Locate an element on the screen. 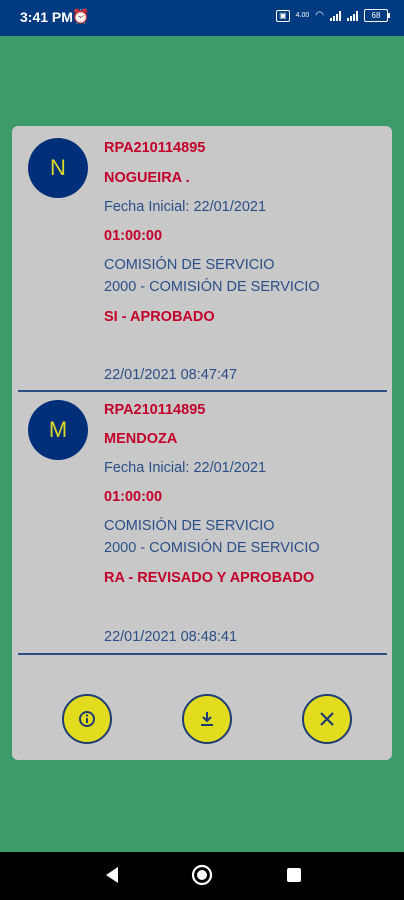 The width and height of the screenshot is (404, 900). status-bar: 3:41 PM ⏰ ▣ 4.00 ◠ 68 is located at coordinates (202, 18).